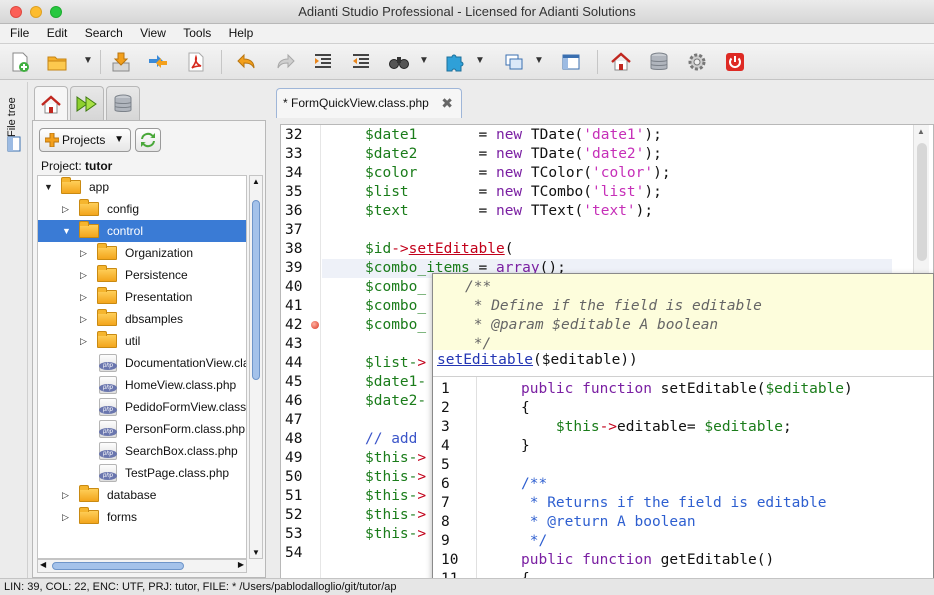  Describe the element at coordinates (87, 103) in the screenshot. I see `tab-run` at that location.